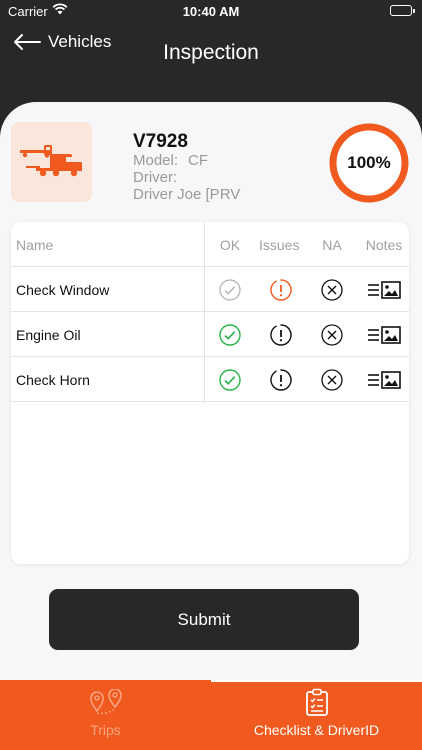 The image size is (422, 750). Describe the element at coordinates (210, 334) in the screenshot. I see `checklist-row: Engine Oil` at that location.